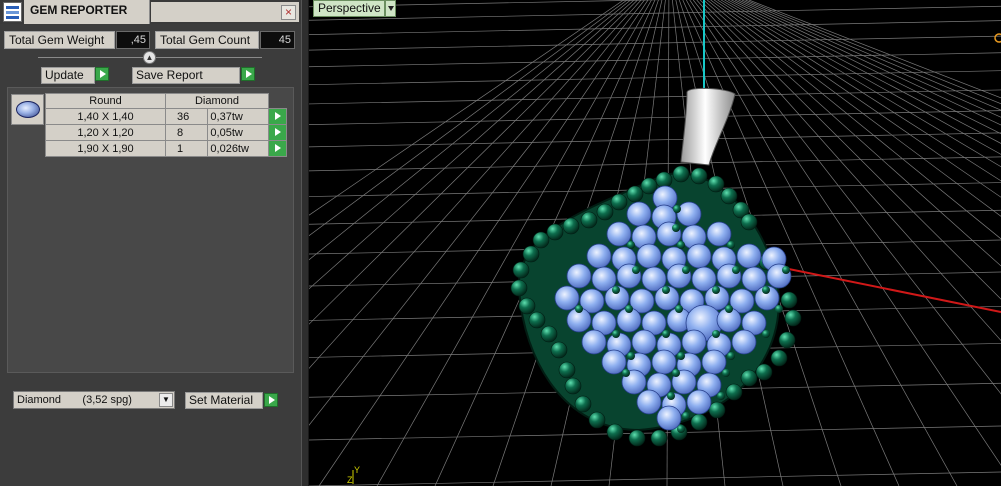  What do you see at coordinates (150, 12) in the screenshot?
I see `title-bar: GEM REPORTER ×` at bounding box center [150, 12].